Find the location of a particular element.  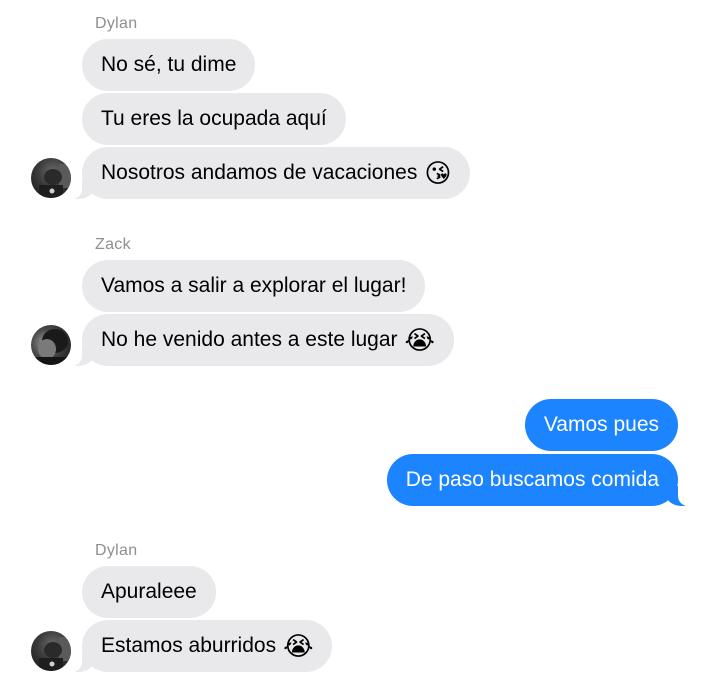

message-text: No sé, tu dime is located at coordinates (169, 64).